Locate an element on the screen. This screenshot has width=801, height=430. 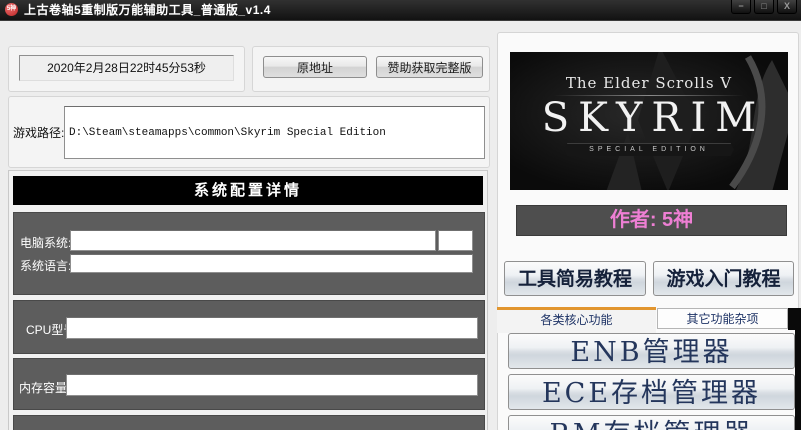
tab-core-functions: 各类核心功能 is located at coordinates (576, 320).